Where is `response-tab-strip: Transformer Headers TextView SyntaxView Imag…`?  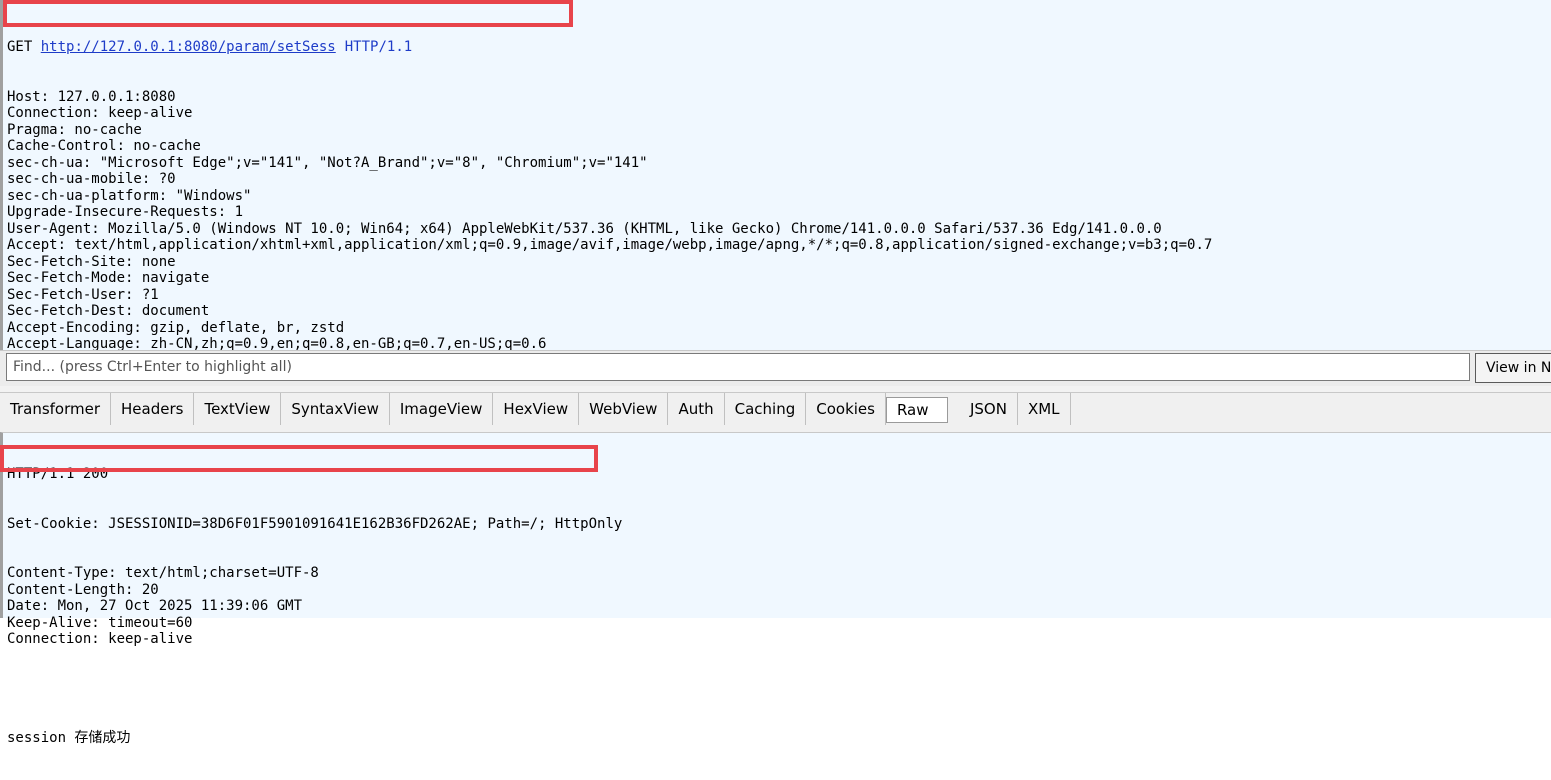
response-tab-strip: Transformer Headers TextView SyntaxView Imag… is located at coordinates (775, 412).